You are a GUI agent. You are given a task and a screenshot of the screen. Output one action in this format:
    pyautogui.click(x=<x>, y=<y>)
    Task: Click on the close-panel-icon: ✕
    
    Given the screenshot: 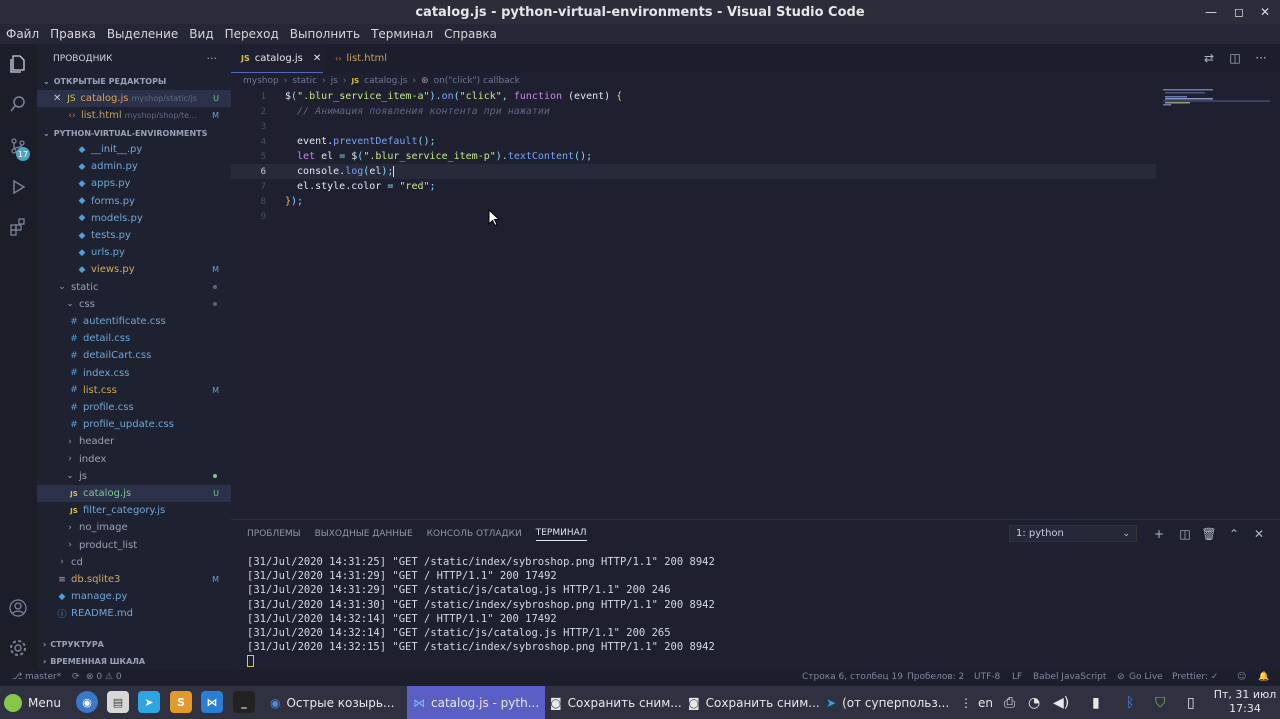 What is the action you would take?
    pyautogui.click(x=1259, y=534)
    